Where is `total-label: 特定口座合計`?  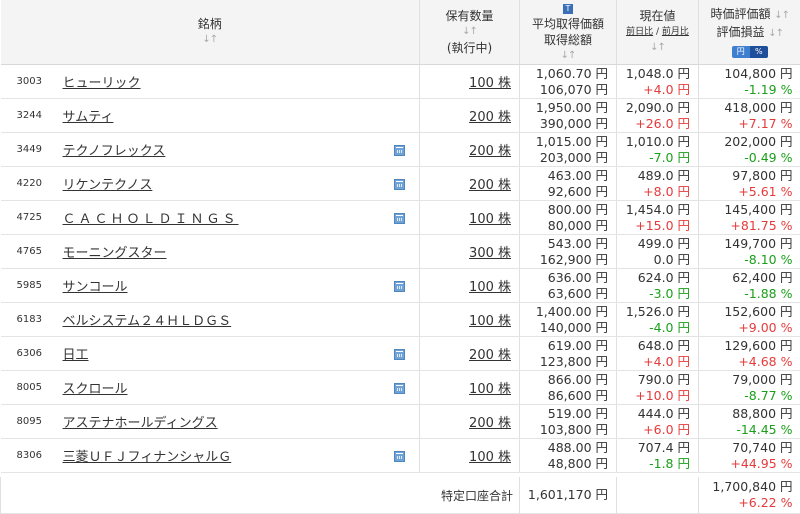 total-label: 特定口座合計 is located at coordinates (260, 495).